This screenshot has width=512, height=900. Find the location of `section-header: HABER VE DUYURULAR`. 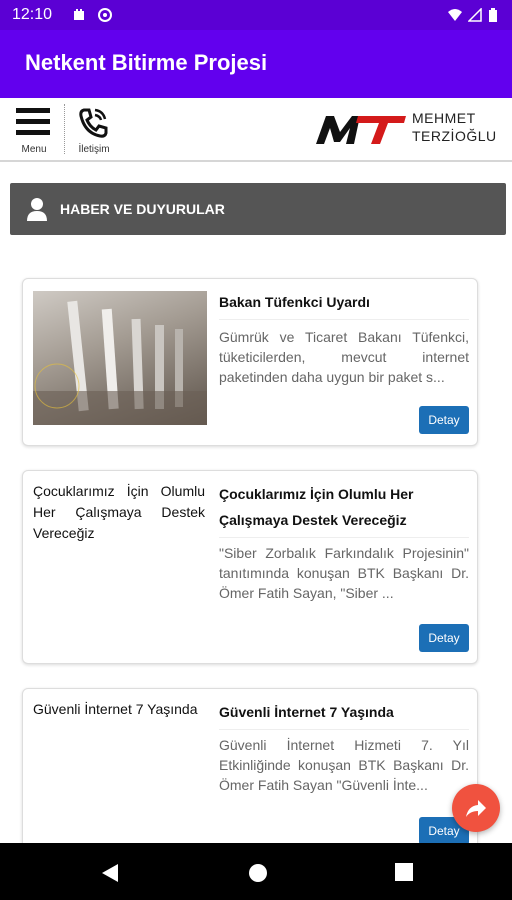

section-header: HABER VE DUYURULAR is located at coordinates (258, 209).